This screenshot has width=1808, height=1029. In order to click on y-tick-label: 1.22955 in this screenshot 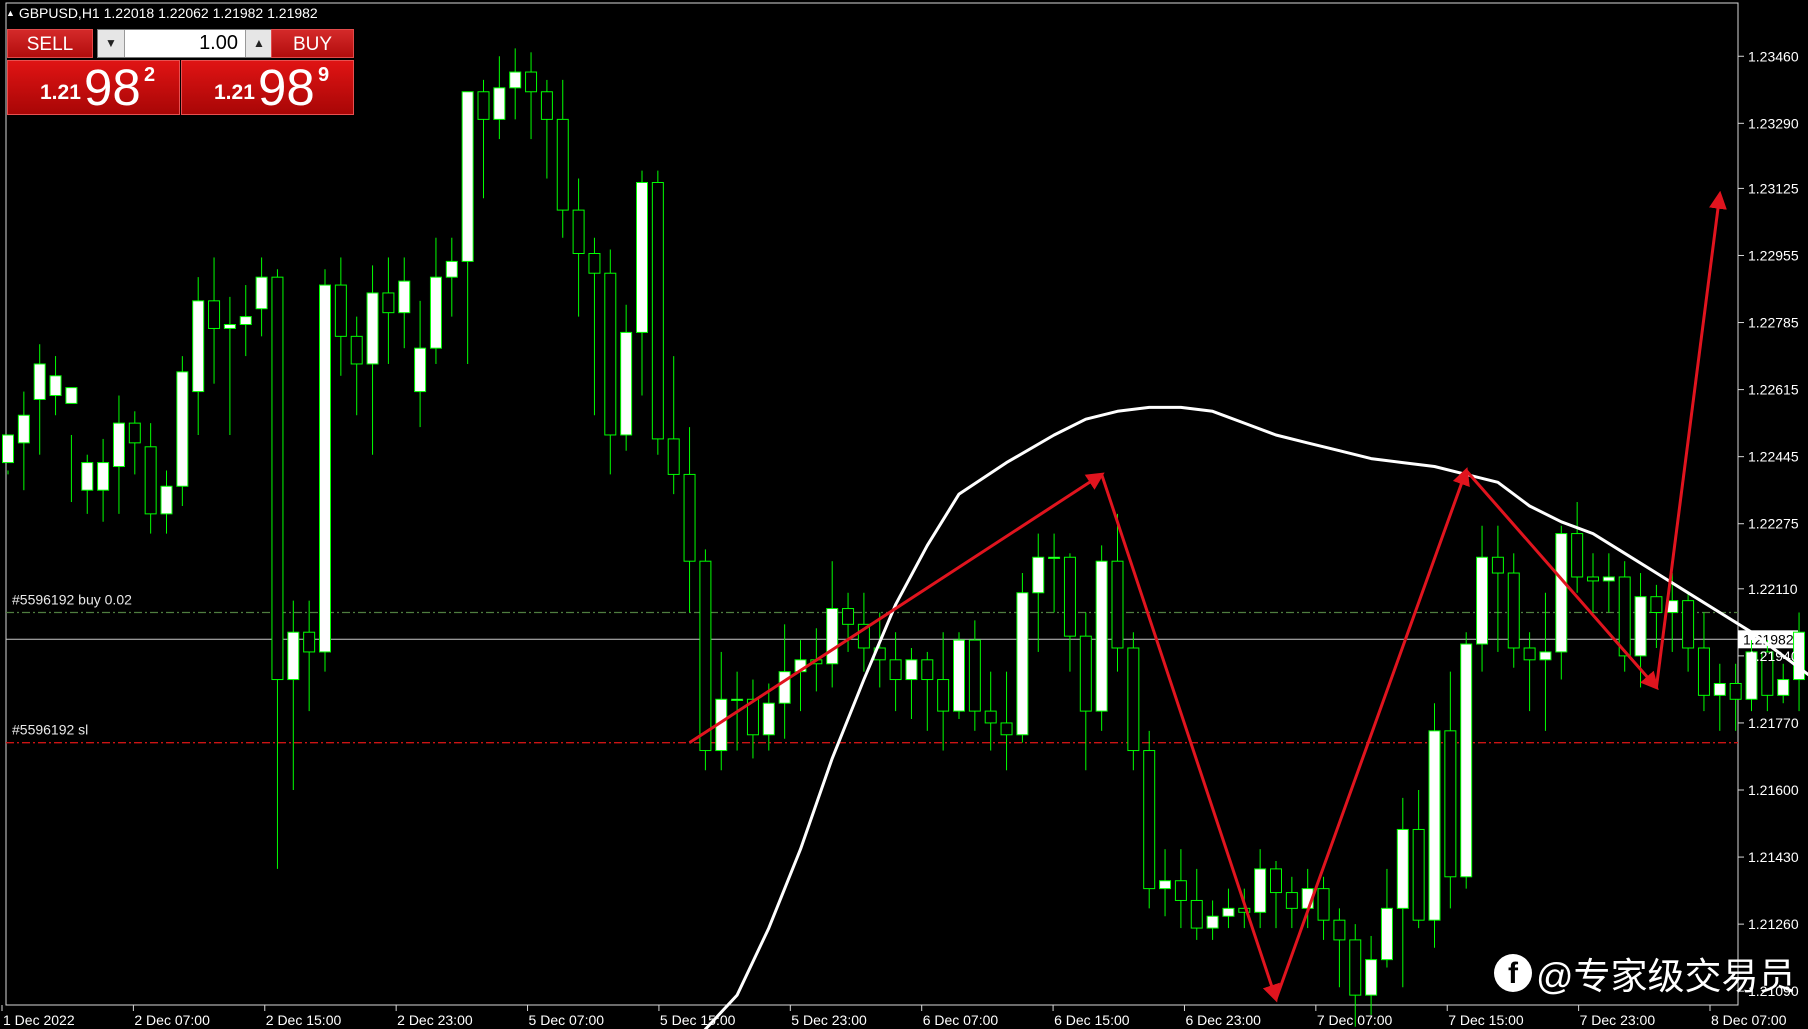, I will do `click(1773, 255)`.